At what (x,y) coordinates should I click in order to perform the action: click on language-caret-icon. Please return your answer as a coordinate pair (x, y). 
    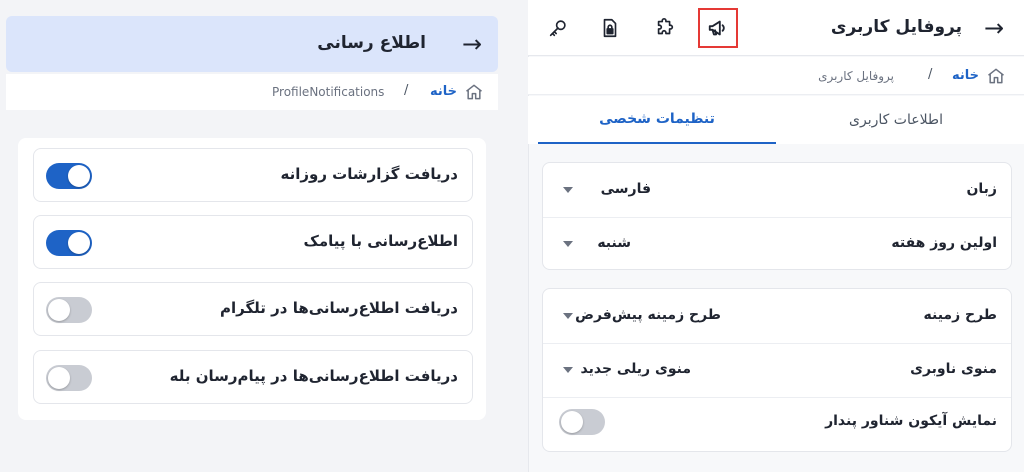
    Looking at the image, I should click on (568, 190).